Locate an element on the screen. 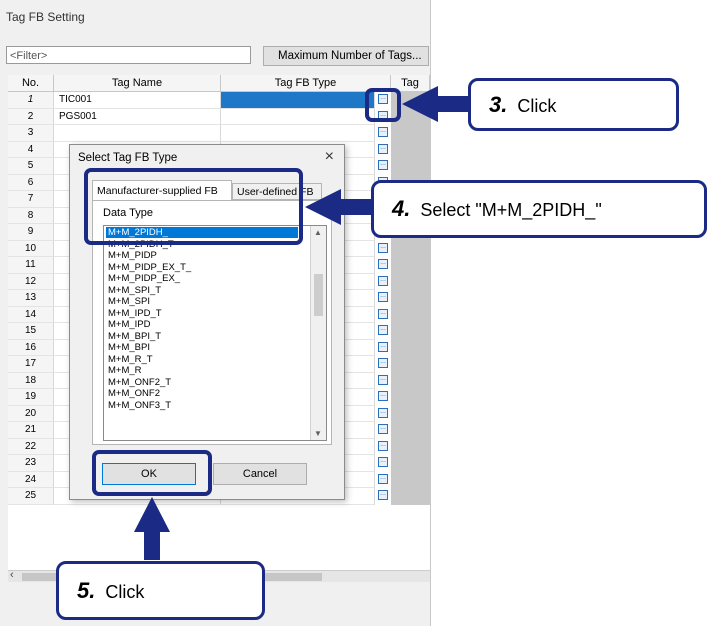 This screenshot has width=709, height=626. callout-step4: 4. Select "M+M_2PIDH_" is located at coordinates (539, 209).